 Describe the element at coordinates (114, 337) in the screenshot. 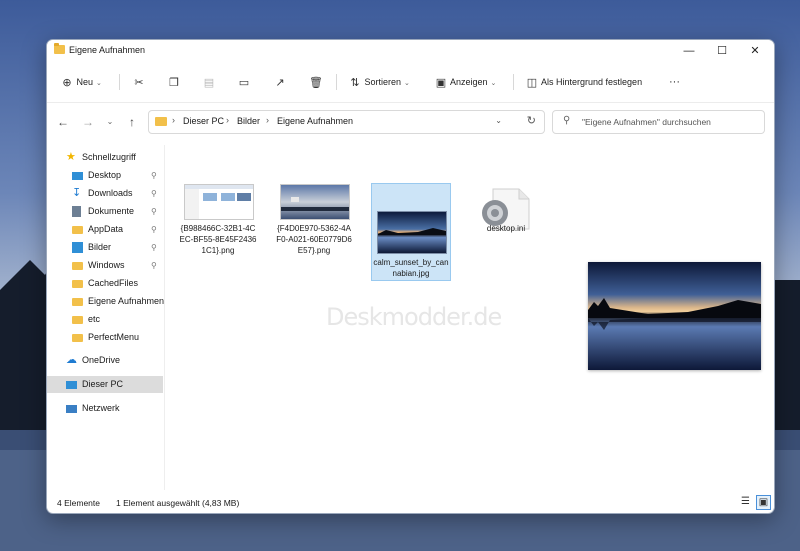

I see `sidebar-item-label: PerfectMenu` at that location.